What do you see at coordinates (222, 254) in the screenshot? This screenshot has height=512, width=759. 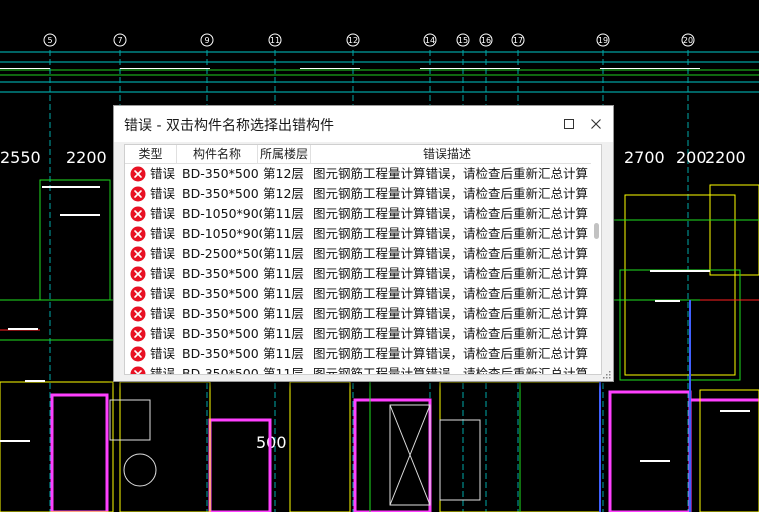 I see `row-component-name: BD-2500*500` at bounding box center [222, 254].